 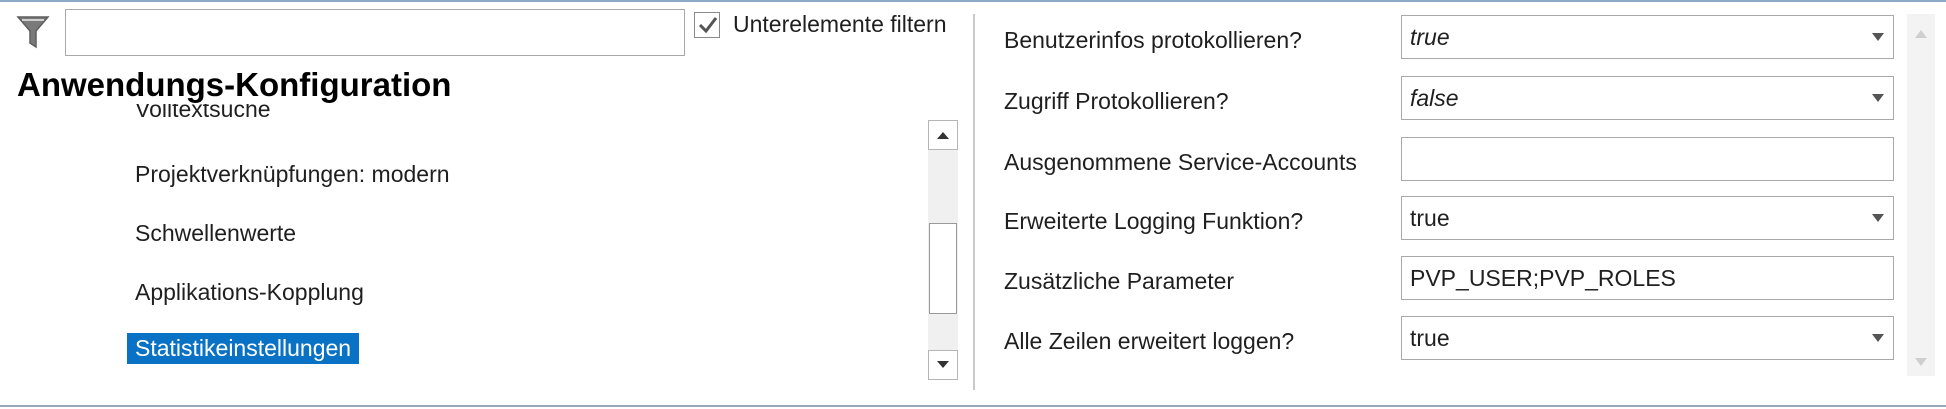 I want to click on filter-input, so click(x=375, y=32).